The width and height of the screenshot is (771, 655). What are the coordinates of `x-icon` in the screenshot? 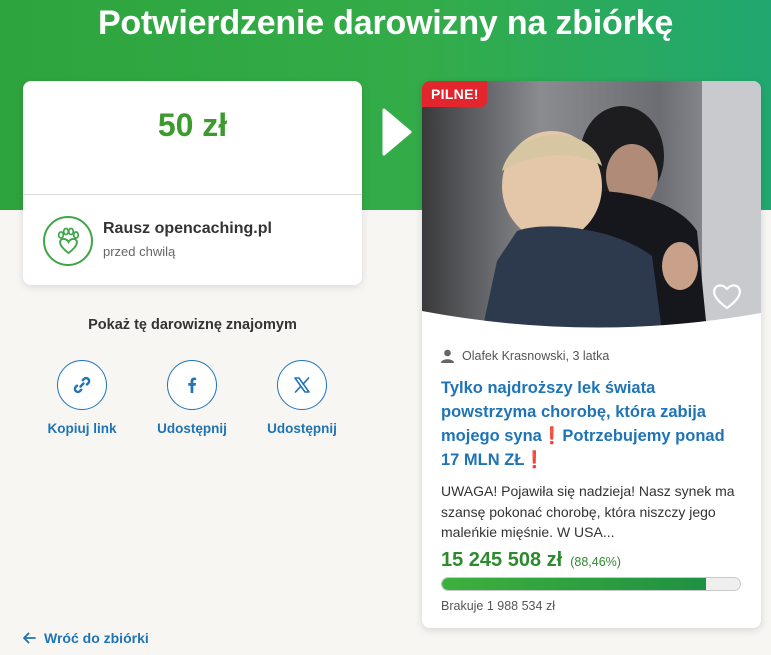 It's located at (302, 385).